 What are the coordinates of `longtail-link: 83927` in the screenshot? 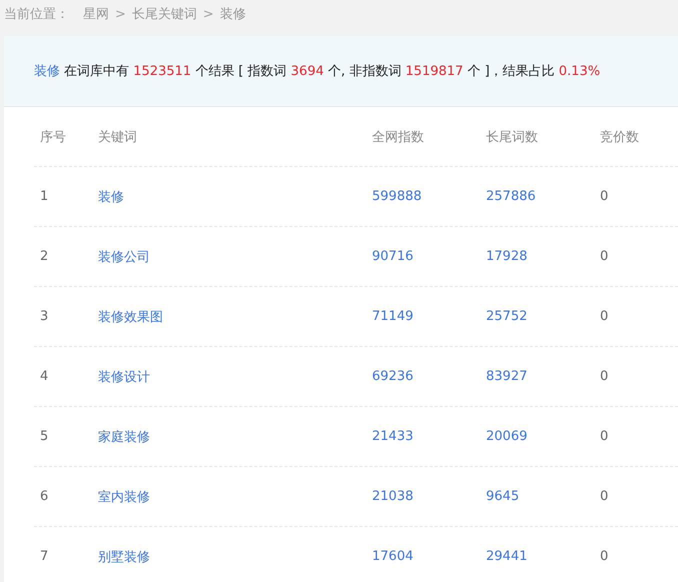 It's located at (507, 376).